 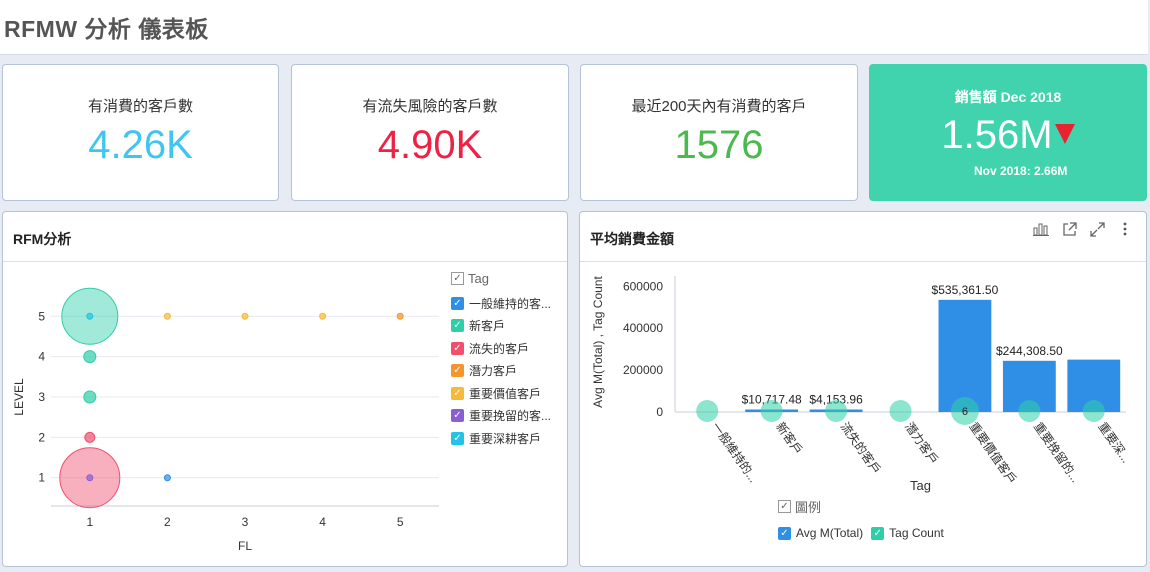 What do you see at coordinates (1125, 229) in the screenshot?
I see `more-vertical-icon` at bounding box center [1125, 229].